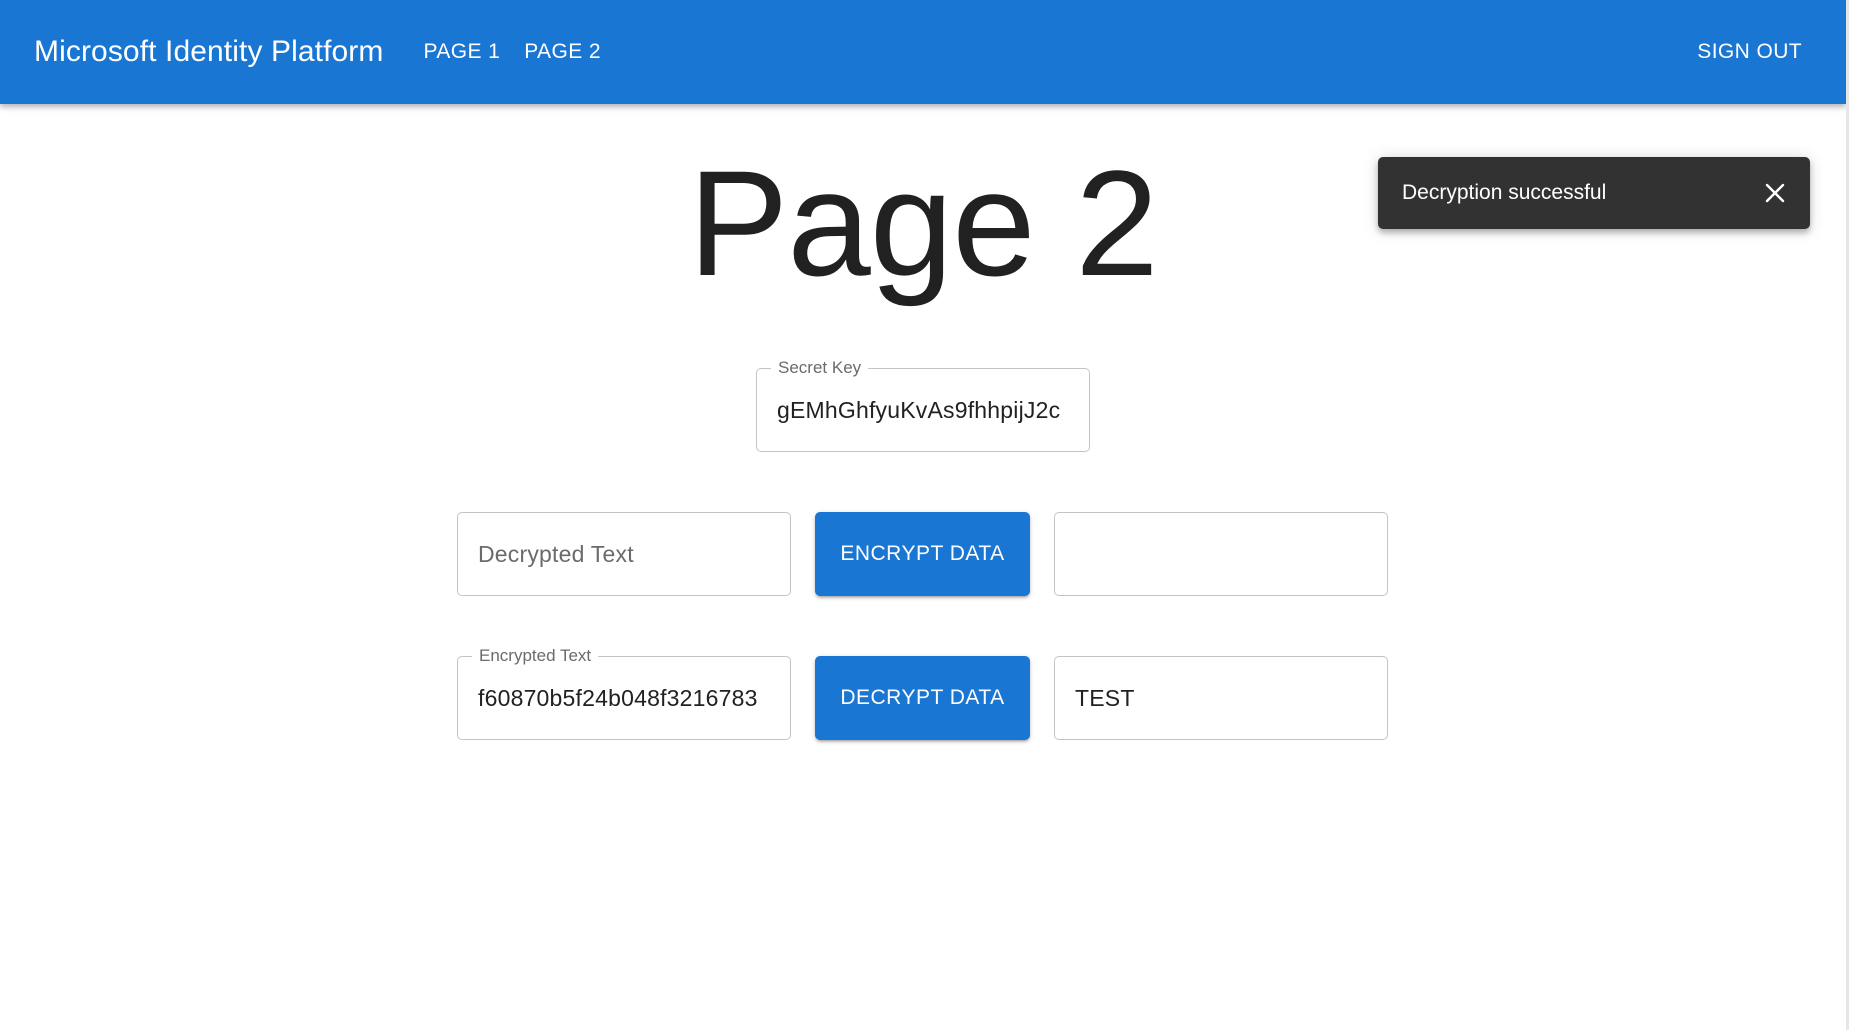 The image size is (1849, 1030). I want to click on secret-key-field: Secret Key gEMhGhfyuKvAs9fhhpijJ2c, so click(923, 405).